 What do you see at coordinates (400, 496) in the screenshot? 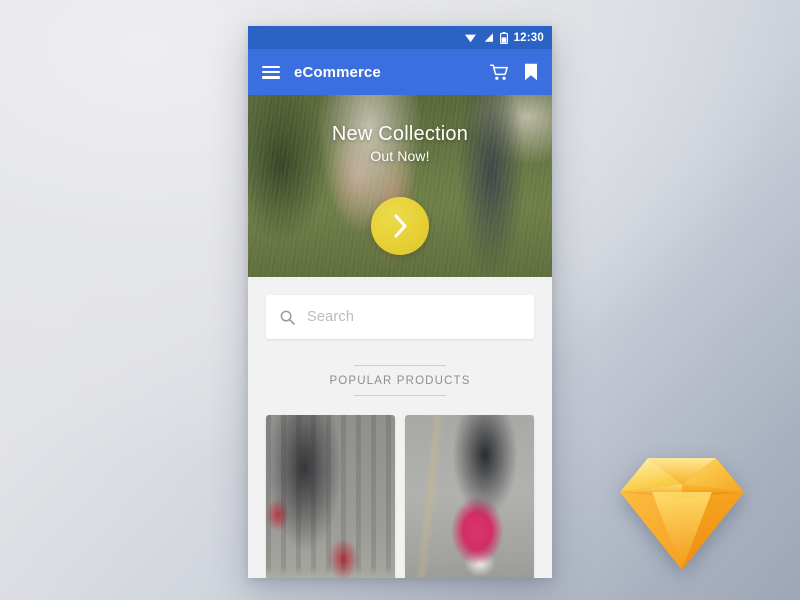
I see `product-grid` at bounding box center [400, 496].